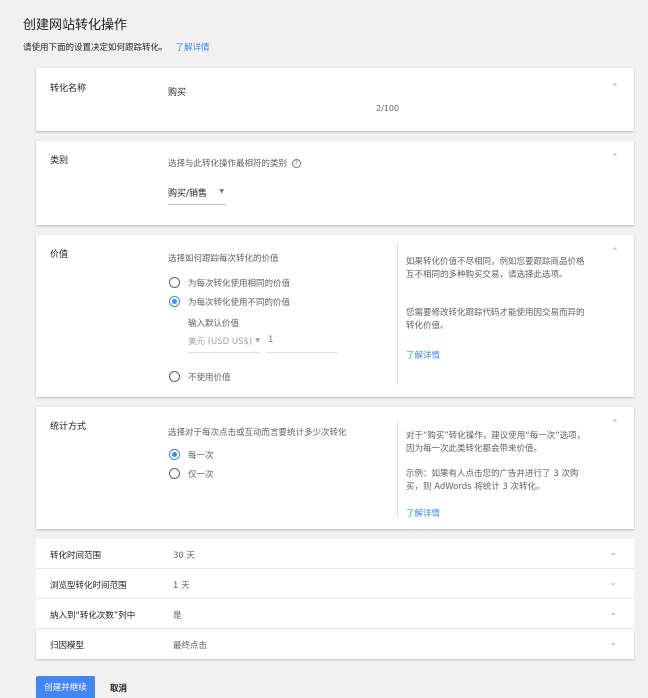  What do you see at coordinates (88, 586) in the screenshot?
I see `row-label: 浏览型转化时间范围` at bounding box center [88, 586].